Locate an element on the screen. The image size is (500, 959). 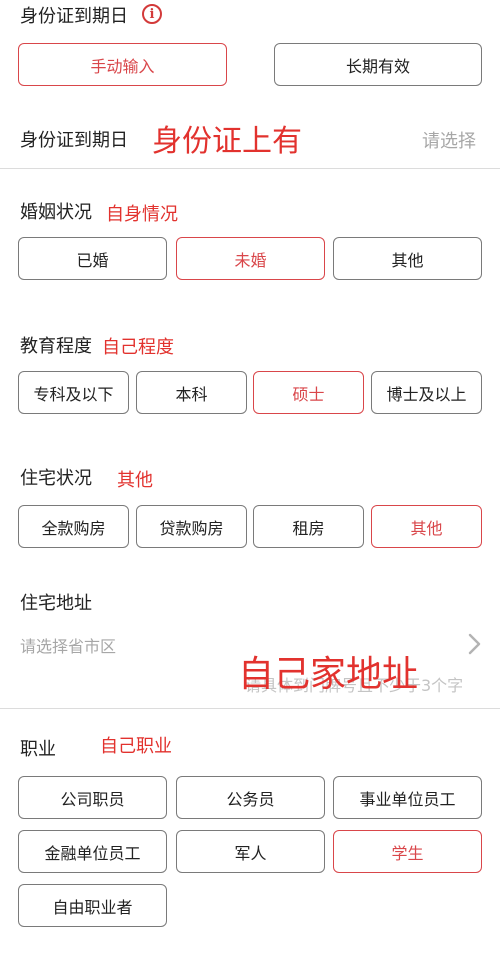
id-expiry-title: 身份证到期日 is located at coordinates (74, 16).